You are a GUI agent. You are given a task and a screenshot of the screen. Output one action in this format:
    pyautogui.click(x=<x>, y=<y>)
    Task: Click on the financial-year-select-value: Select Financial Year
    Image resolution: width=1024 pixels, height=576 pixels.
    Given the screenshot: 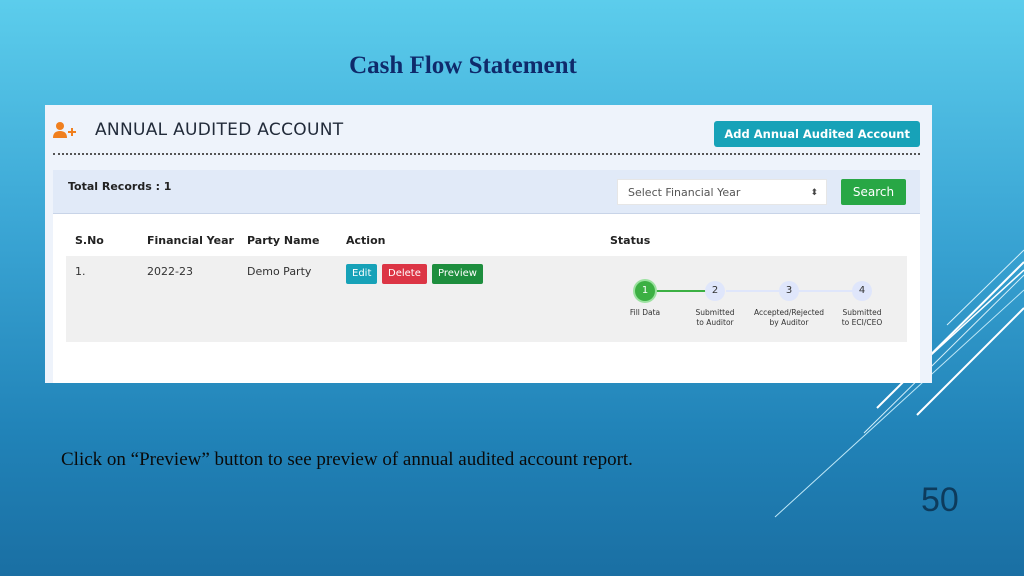 What is the action you would take?
    pyautogui.click(x=684, y=192)
    